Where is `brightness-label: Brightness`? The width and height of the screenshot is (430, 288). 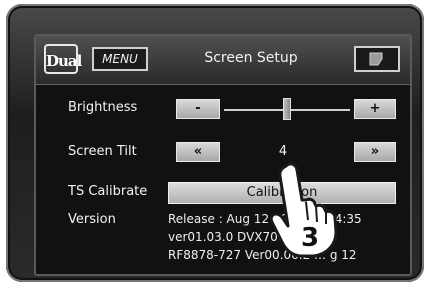
brightness-label: Brightness is located at coordinates (103, 107).